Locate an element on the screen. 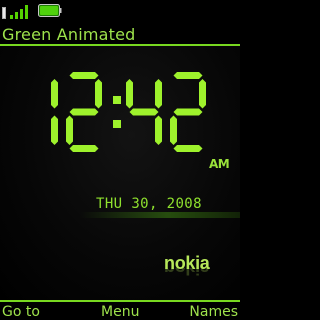 This screenshot has height=320, width=320. date-label: THU 30, 2008 is located at coordinates (149, 204).